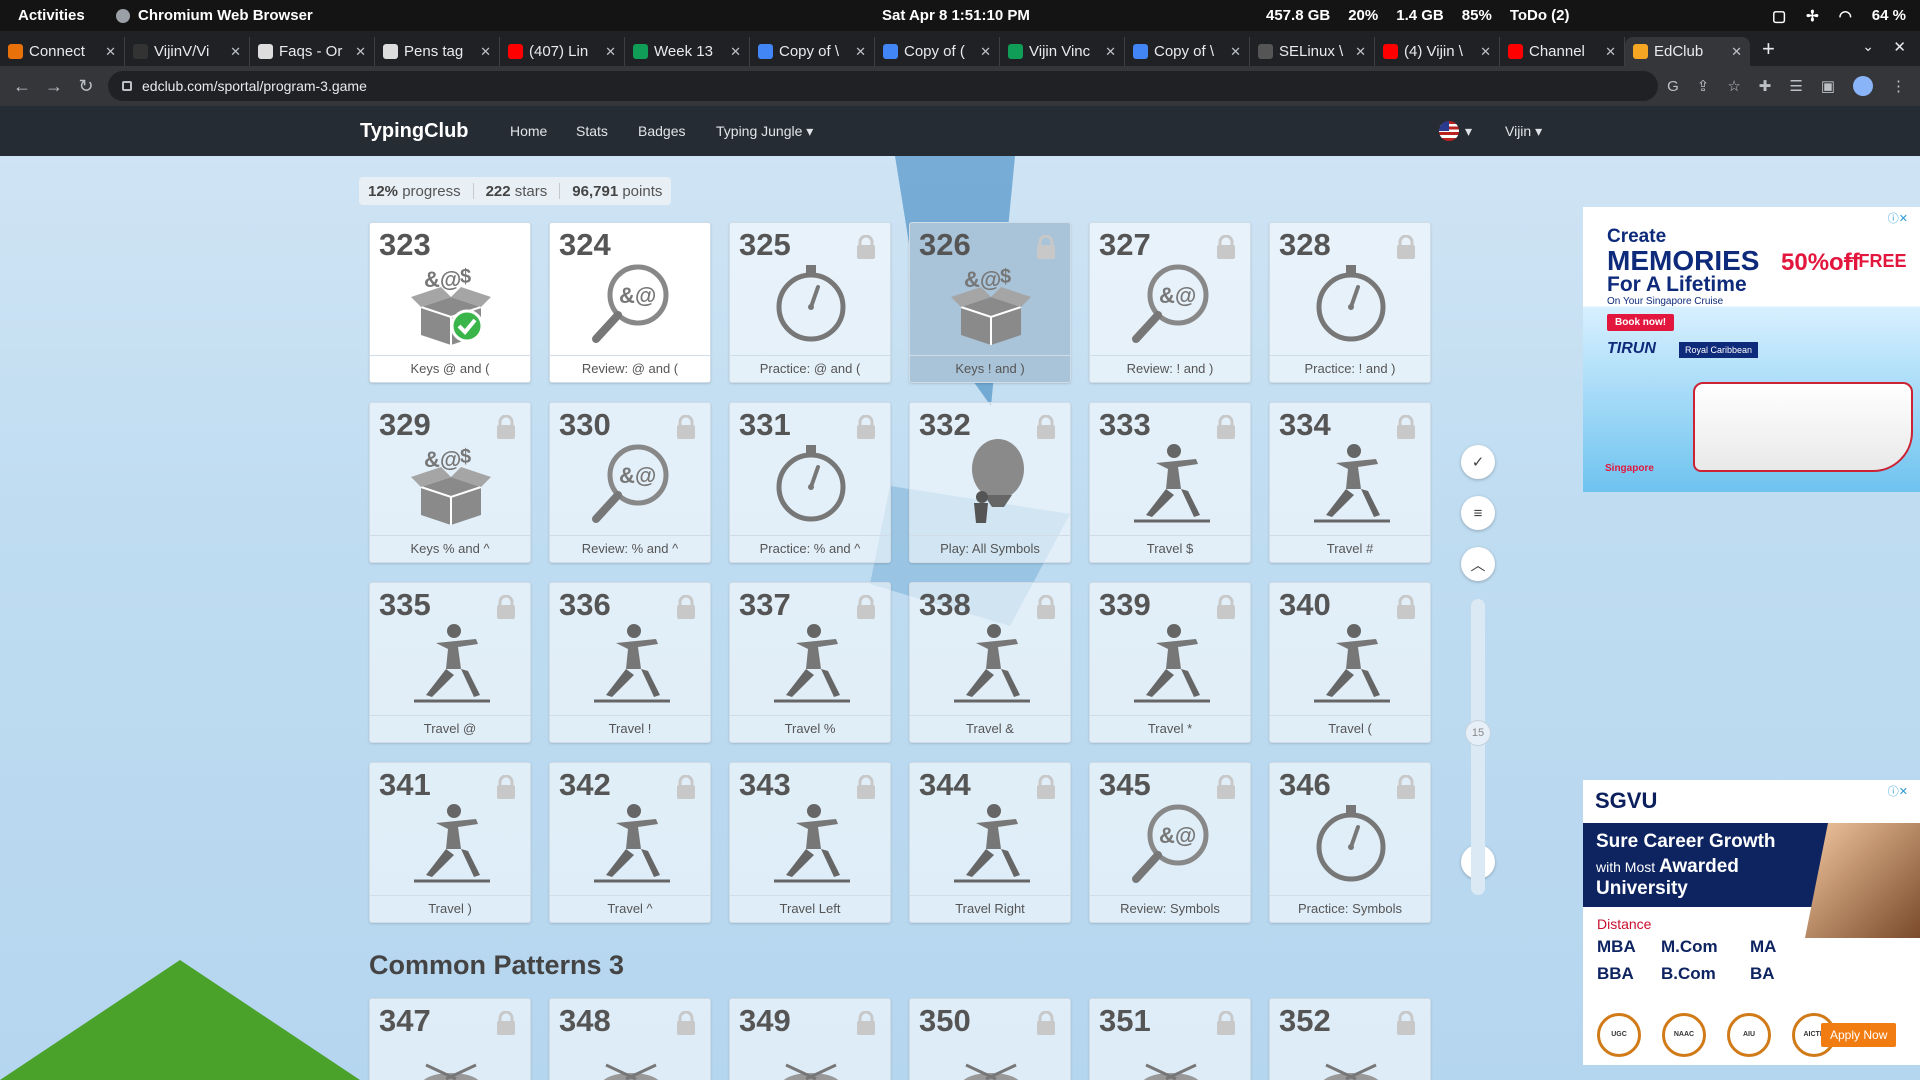 Image resolution: width=1920 pixels, height=1080 pixels. What do you see at coordinates (312, 51) in the screenshot?
I see `browser-tab: Faqs - Or ✕` at bounding box center [312, 51].